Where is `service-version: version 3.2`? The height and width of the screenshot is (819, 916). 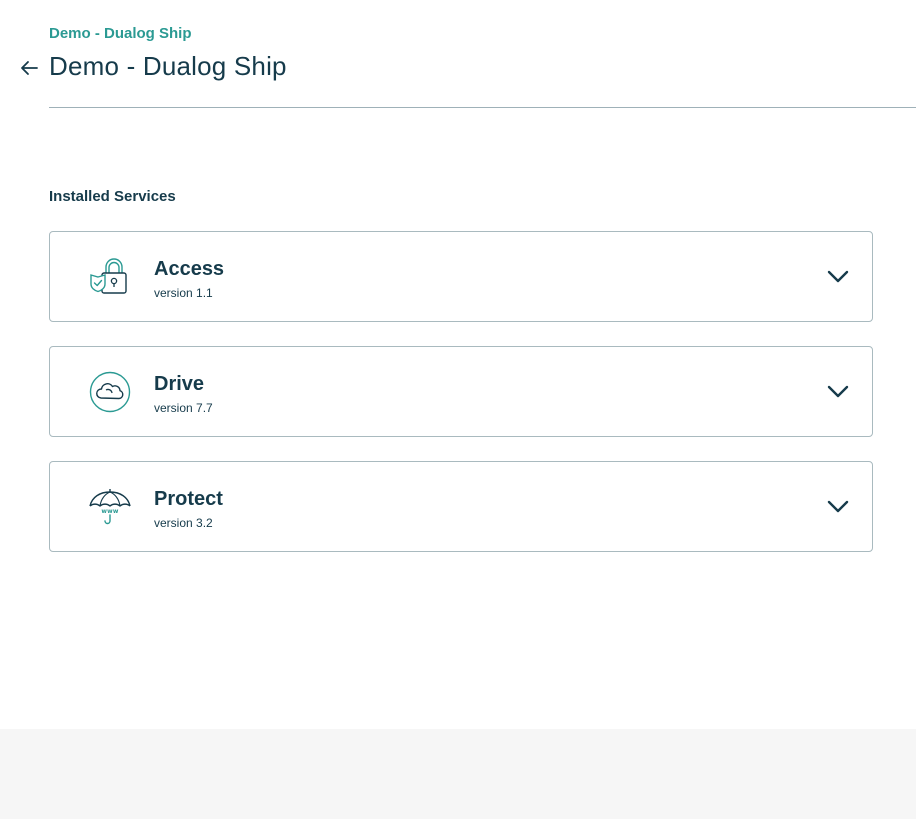
service-version: version 3.2 is located at coordinates (183, 523).